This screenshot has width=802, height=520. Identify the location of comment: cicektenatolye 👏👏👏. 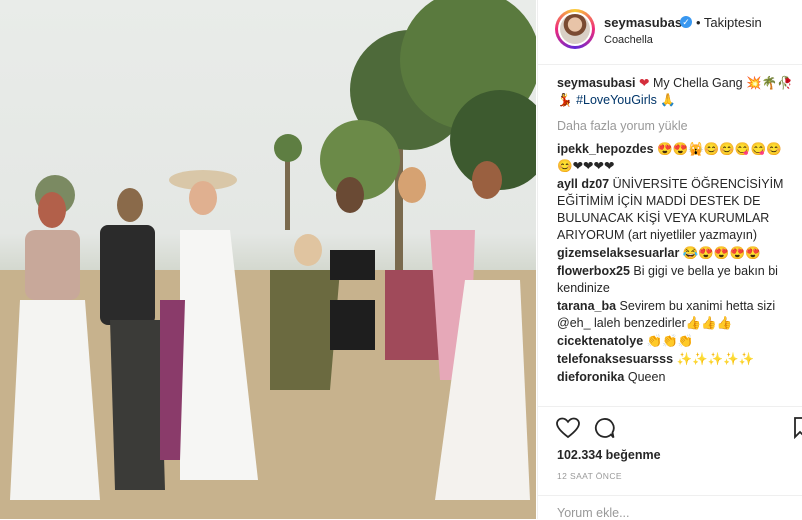
(677, 341).